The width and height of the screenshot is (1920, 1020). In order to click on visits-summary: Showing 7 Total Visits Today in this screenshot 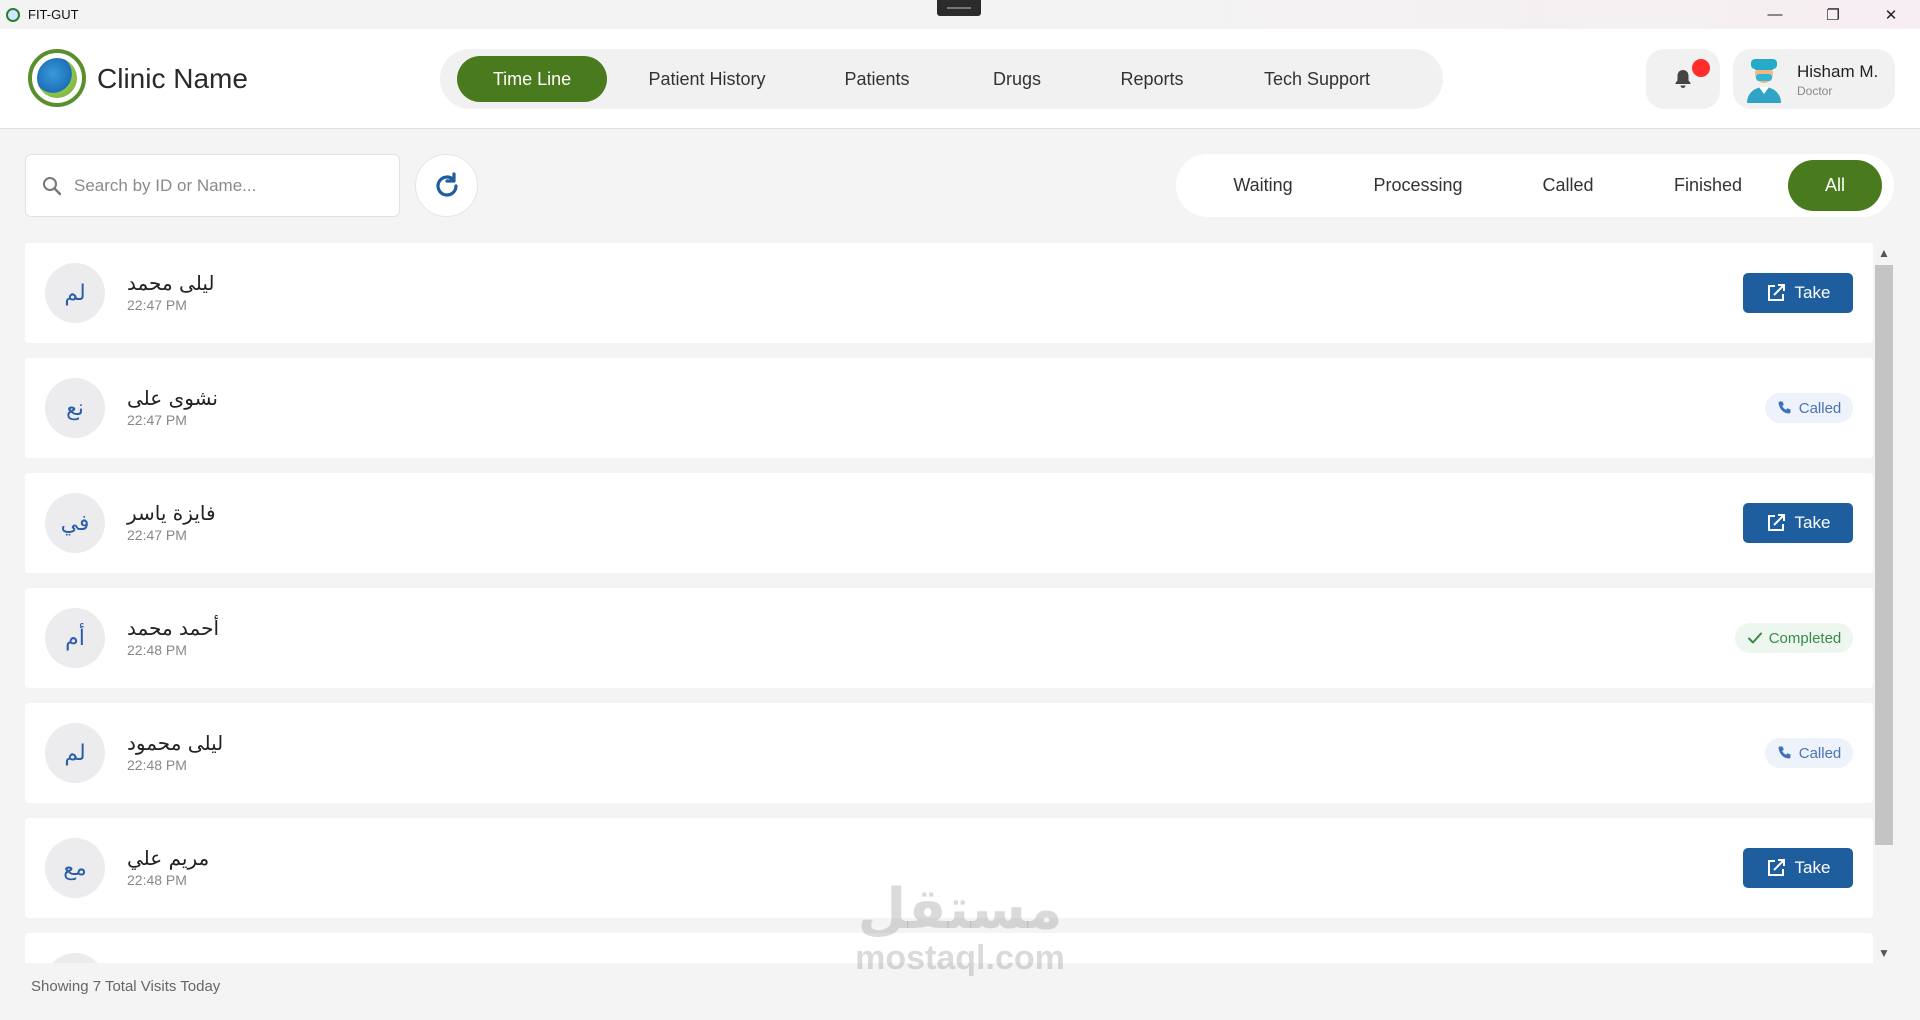, I will do `click(126, 986)`.